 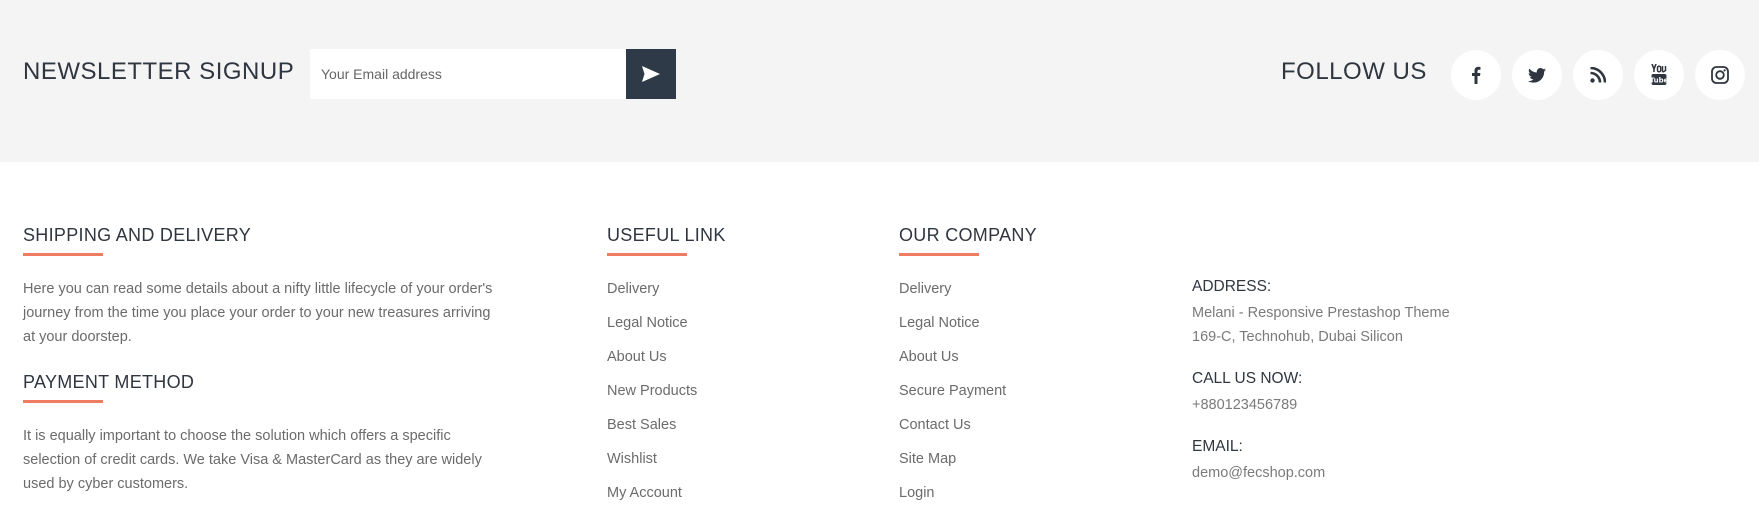 I want to click on footer-link-my-account: My Account, so click(x=666, y=498).